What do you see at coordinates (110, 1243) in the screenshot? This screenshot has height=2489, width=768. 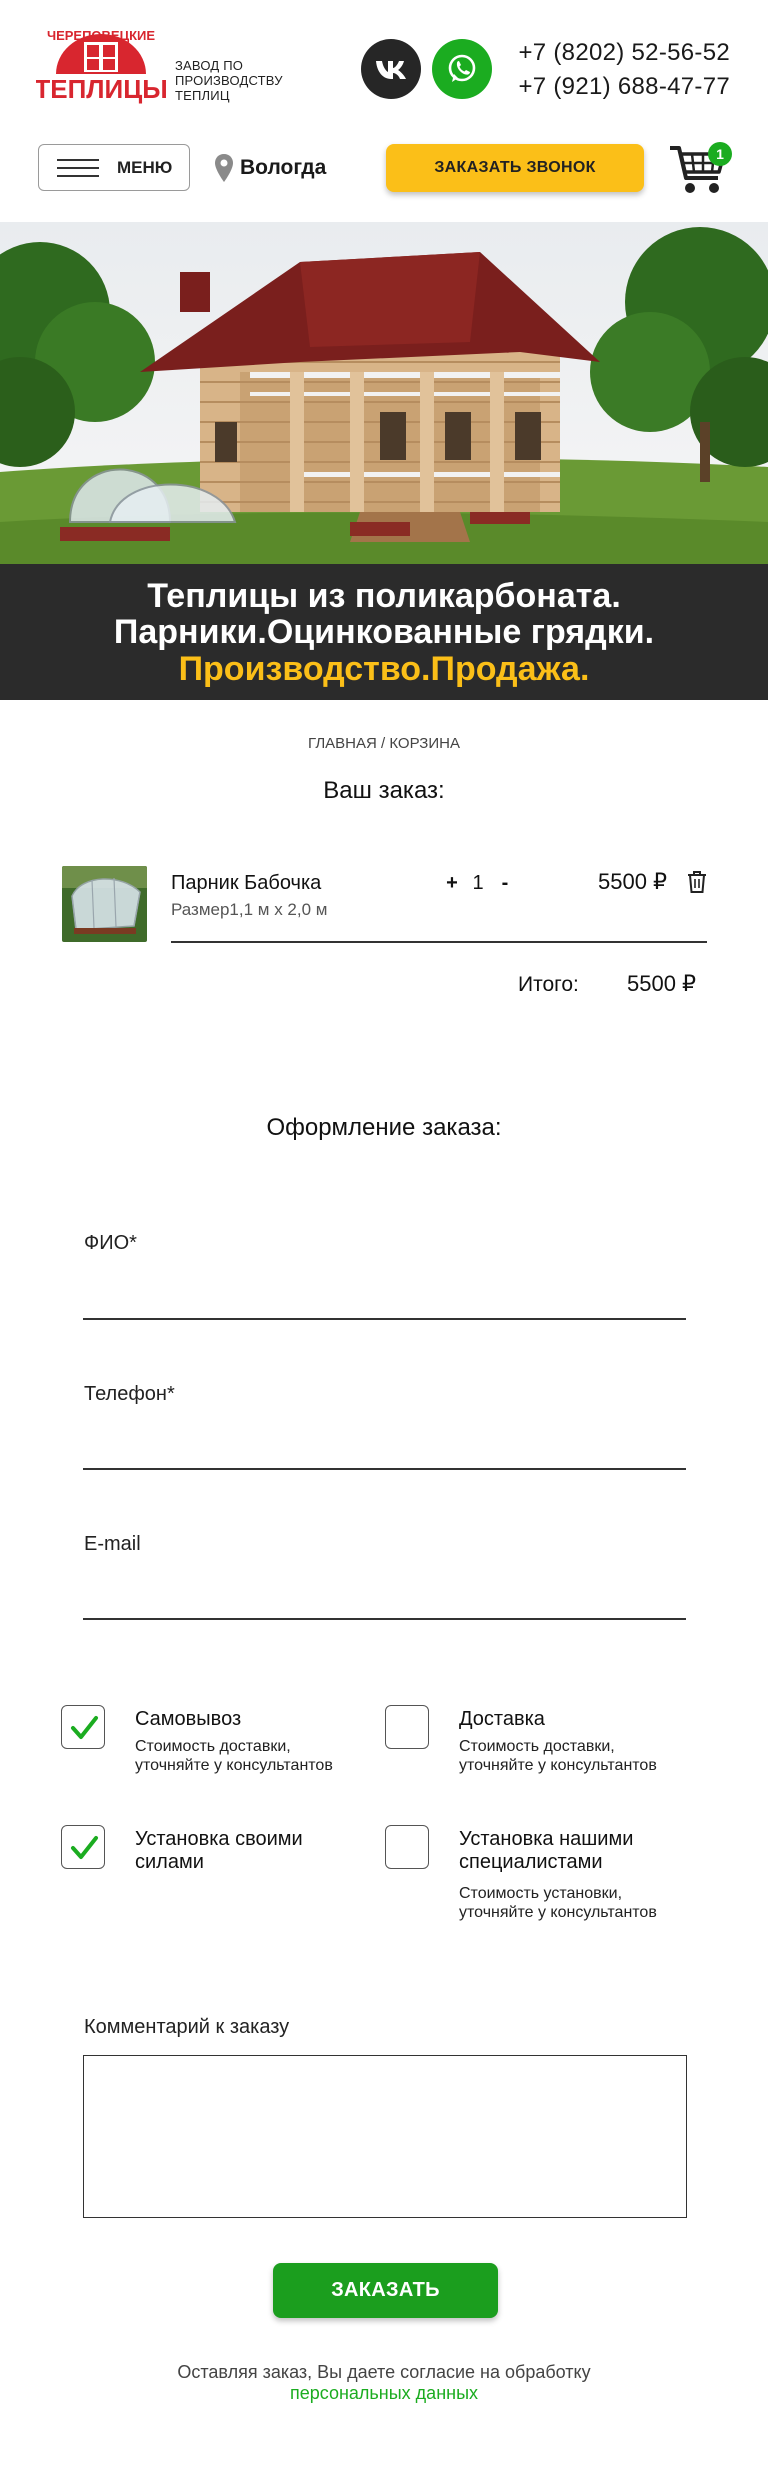 I see `name-field-label: ФИО*` at bounding box center [110, 1243].